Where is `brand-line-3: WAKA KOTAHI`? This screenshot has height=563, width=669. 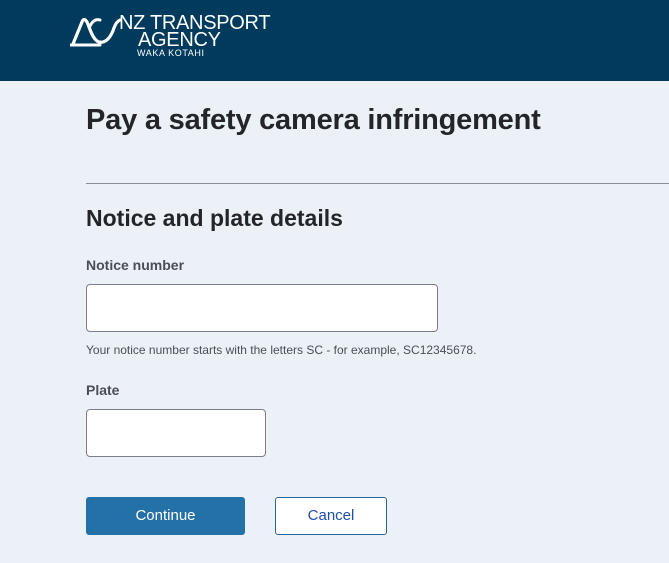 brand-line-3: WAKA KOTAHI is located at coordinates (171, 53).